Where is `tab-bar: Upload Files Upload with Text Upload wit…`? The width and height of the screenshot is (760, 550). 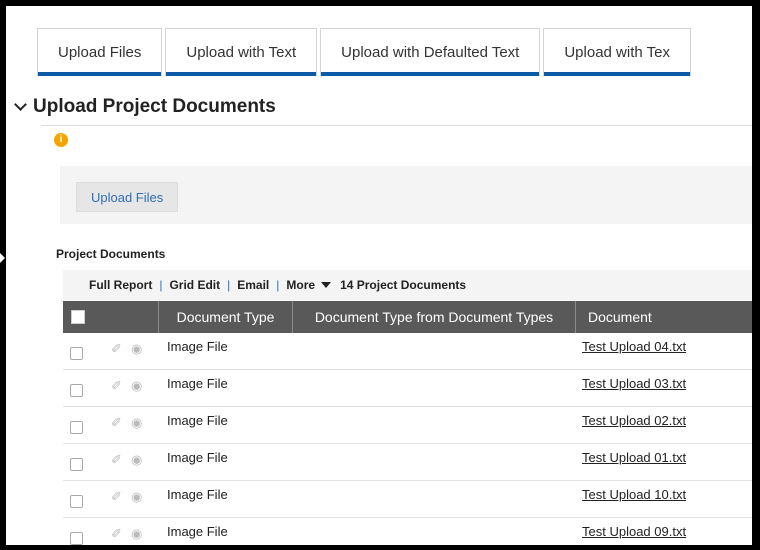
tab-bar: Upload Files Upload with Text Upload wit… is located at coordinates (364, 52).